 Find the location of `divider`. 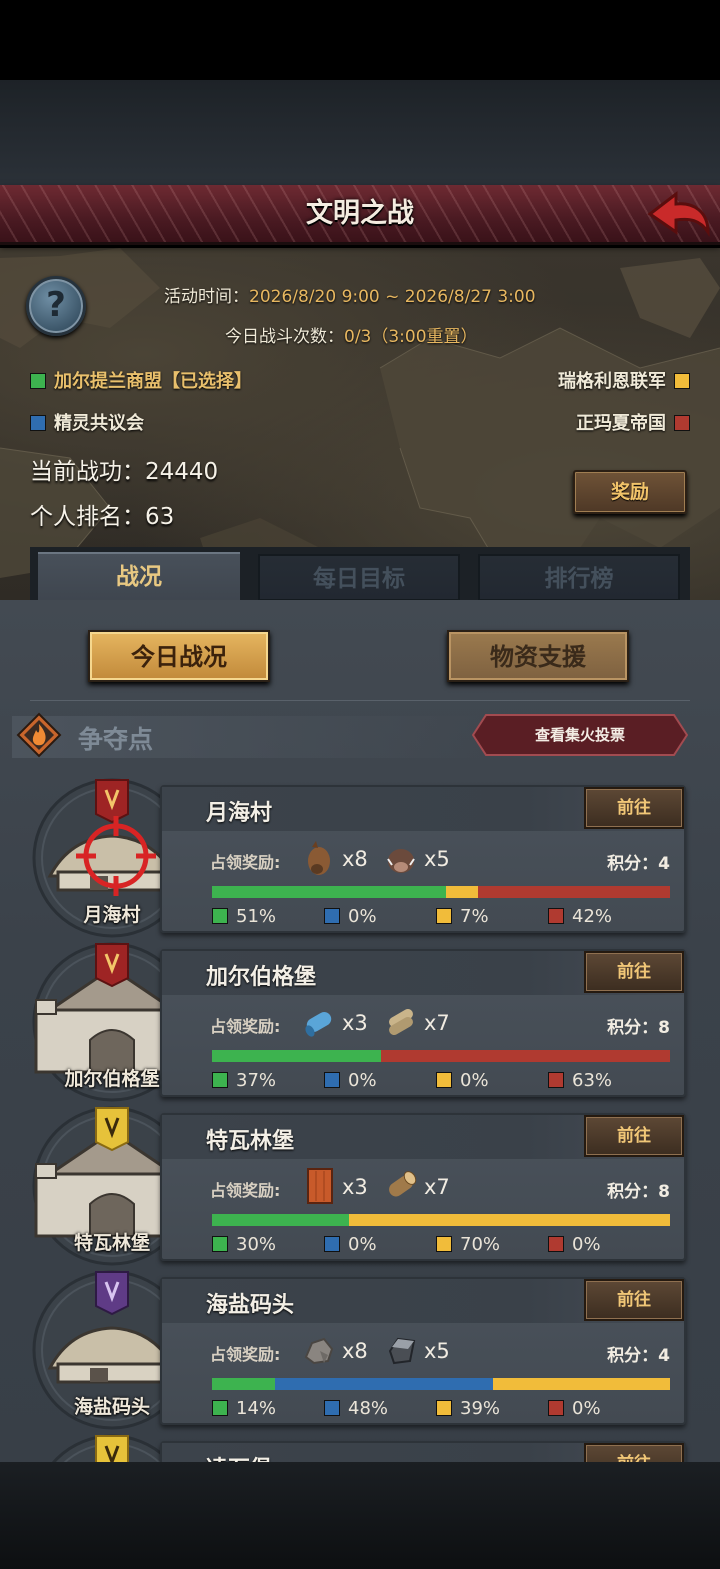

divider is located at coordinates (360, 700).